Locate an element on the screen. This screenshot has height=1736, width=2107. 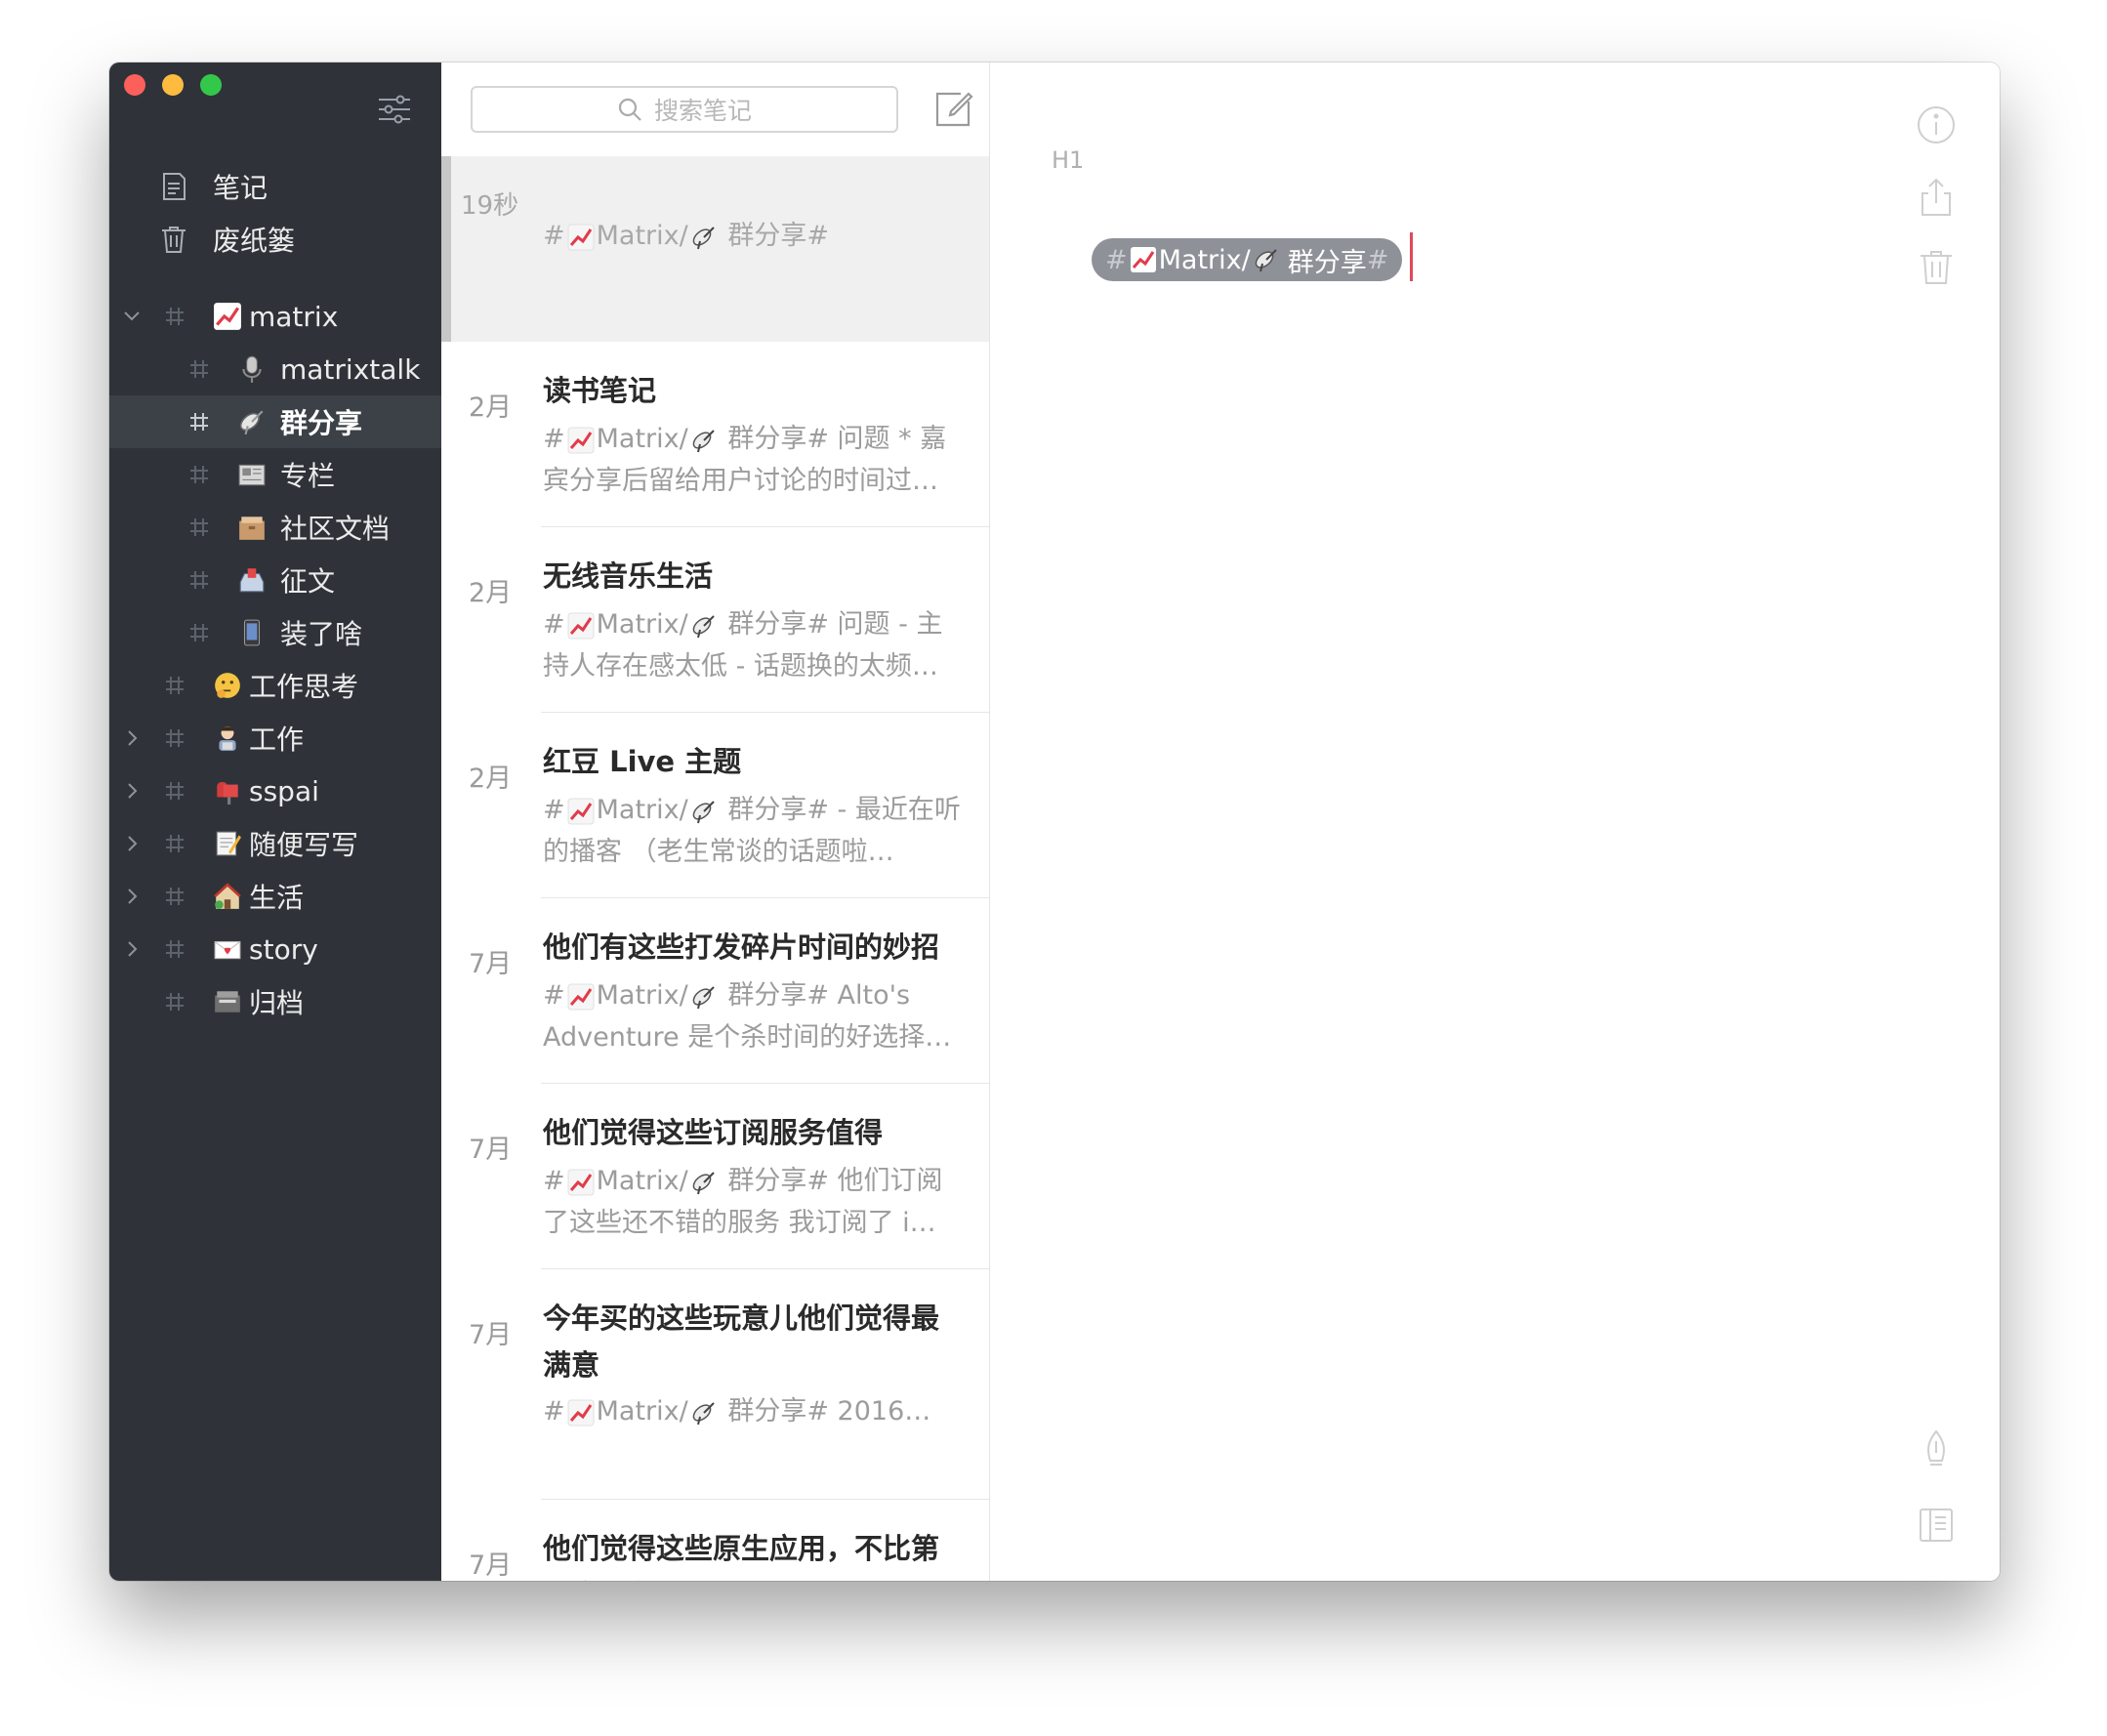
sidebar-tag-专栏: 专栏 is located at coordinates (275, 474).